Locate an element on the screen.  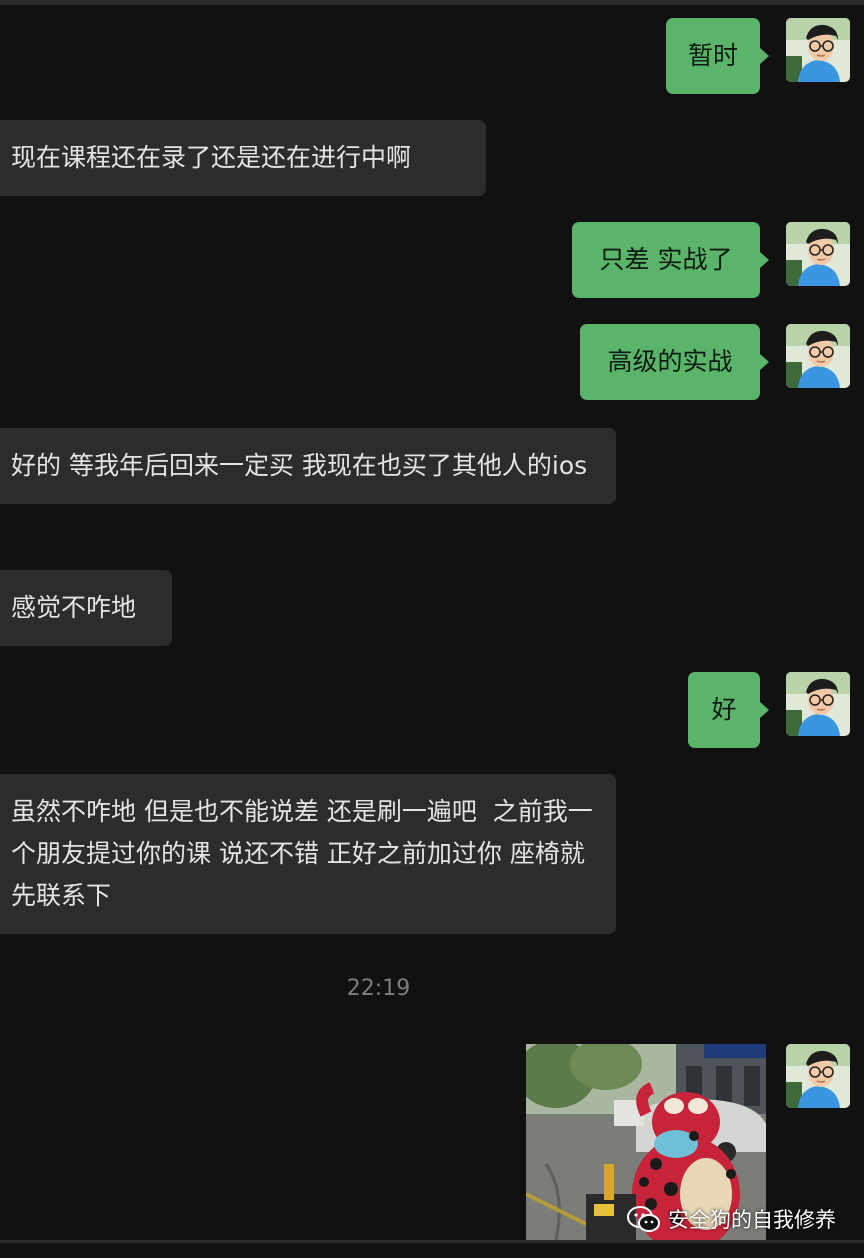
bottom-divider is located at coordinates (432, 1241).